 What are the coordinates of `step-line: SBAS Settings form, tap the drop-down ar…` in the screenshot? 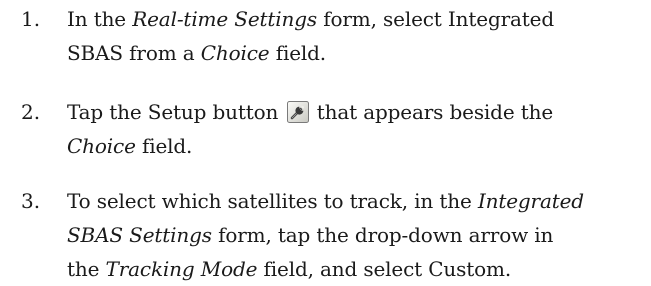 It's located at (356, 235).